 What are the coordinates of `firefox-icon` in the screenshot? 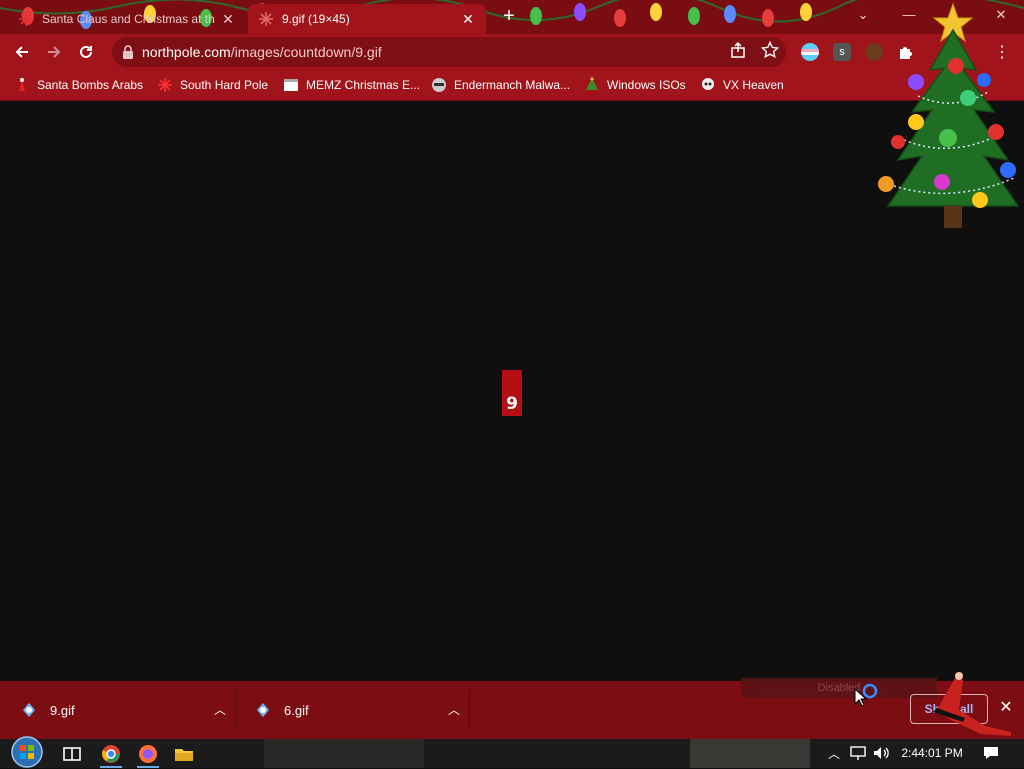 It's located at (148, 754).